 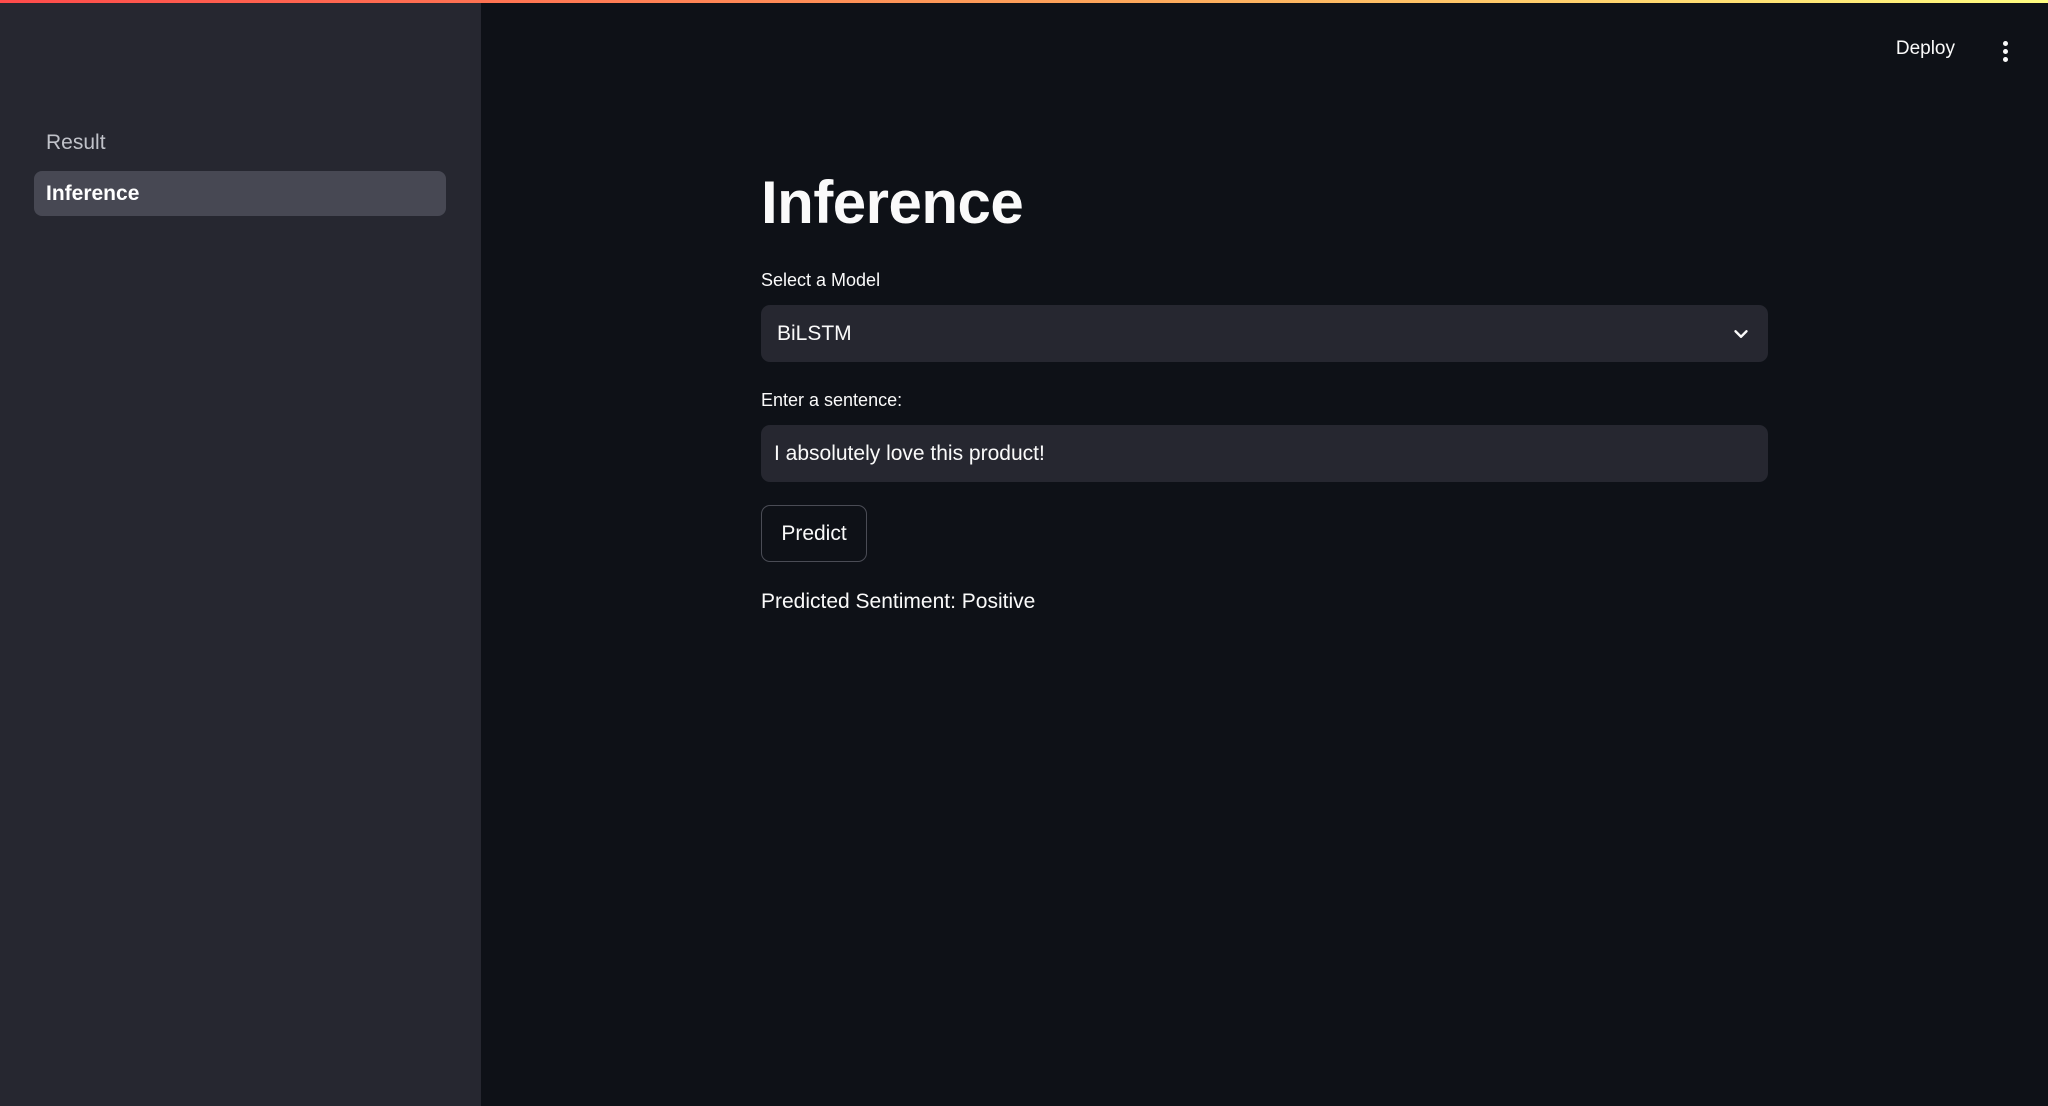 What do you see at coordinates (814, 333) in the screenshot?
I see `model-select-value: BiLSTM` at bounding box center [814, 333].